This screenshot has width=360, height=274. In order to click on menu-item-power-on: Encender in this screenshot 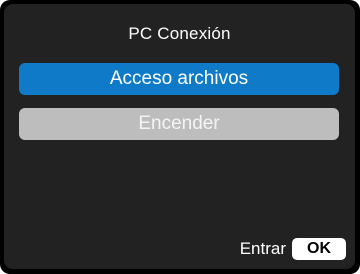, I will do `click(179, 124)`.